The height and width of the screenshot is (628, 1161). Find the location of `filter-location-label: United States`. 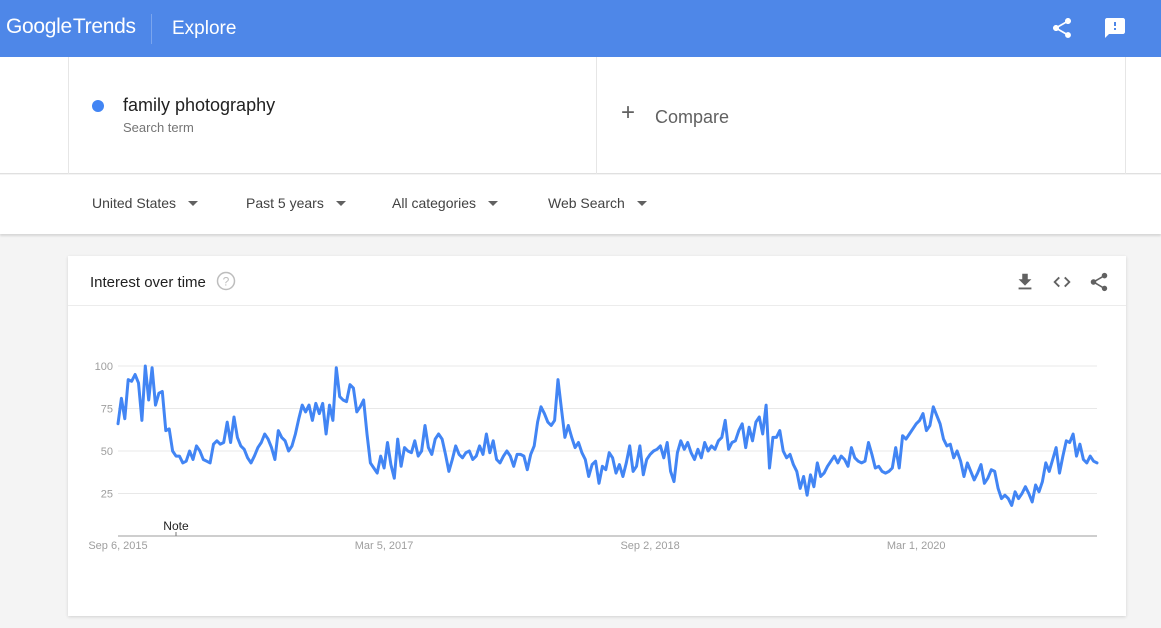

filter-location-label: United States is located at coordinates (134, 203).